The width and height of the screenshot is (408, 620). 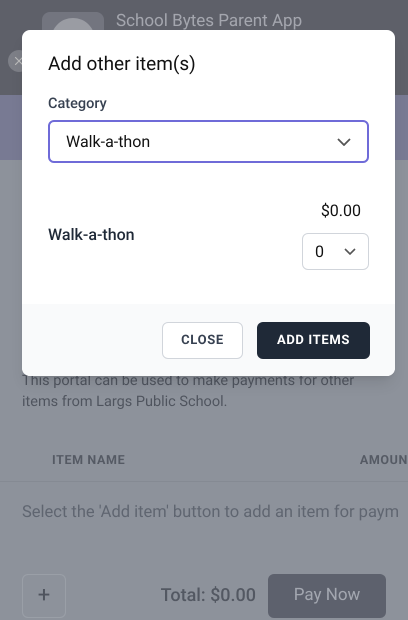 What do you see at coordinates (202, 340) in the screenshot?
I see `close-button: CLOSE` at bounding box center [202, 340].